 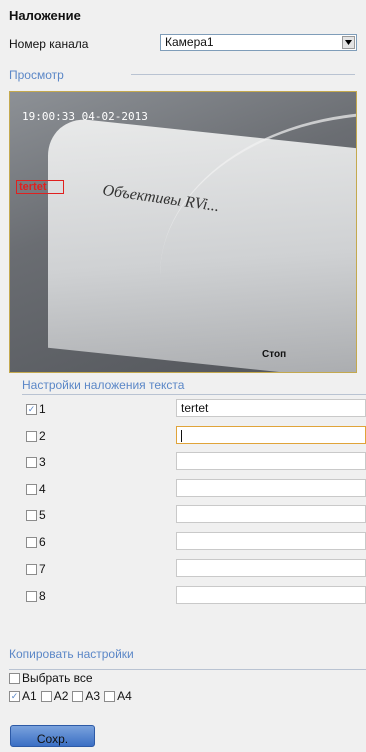 What do you see at coordinates (195, 408) in the screenshot?
I see `overlay-text-value: tertet` at bounding box center [195, 408].